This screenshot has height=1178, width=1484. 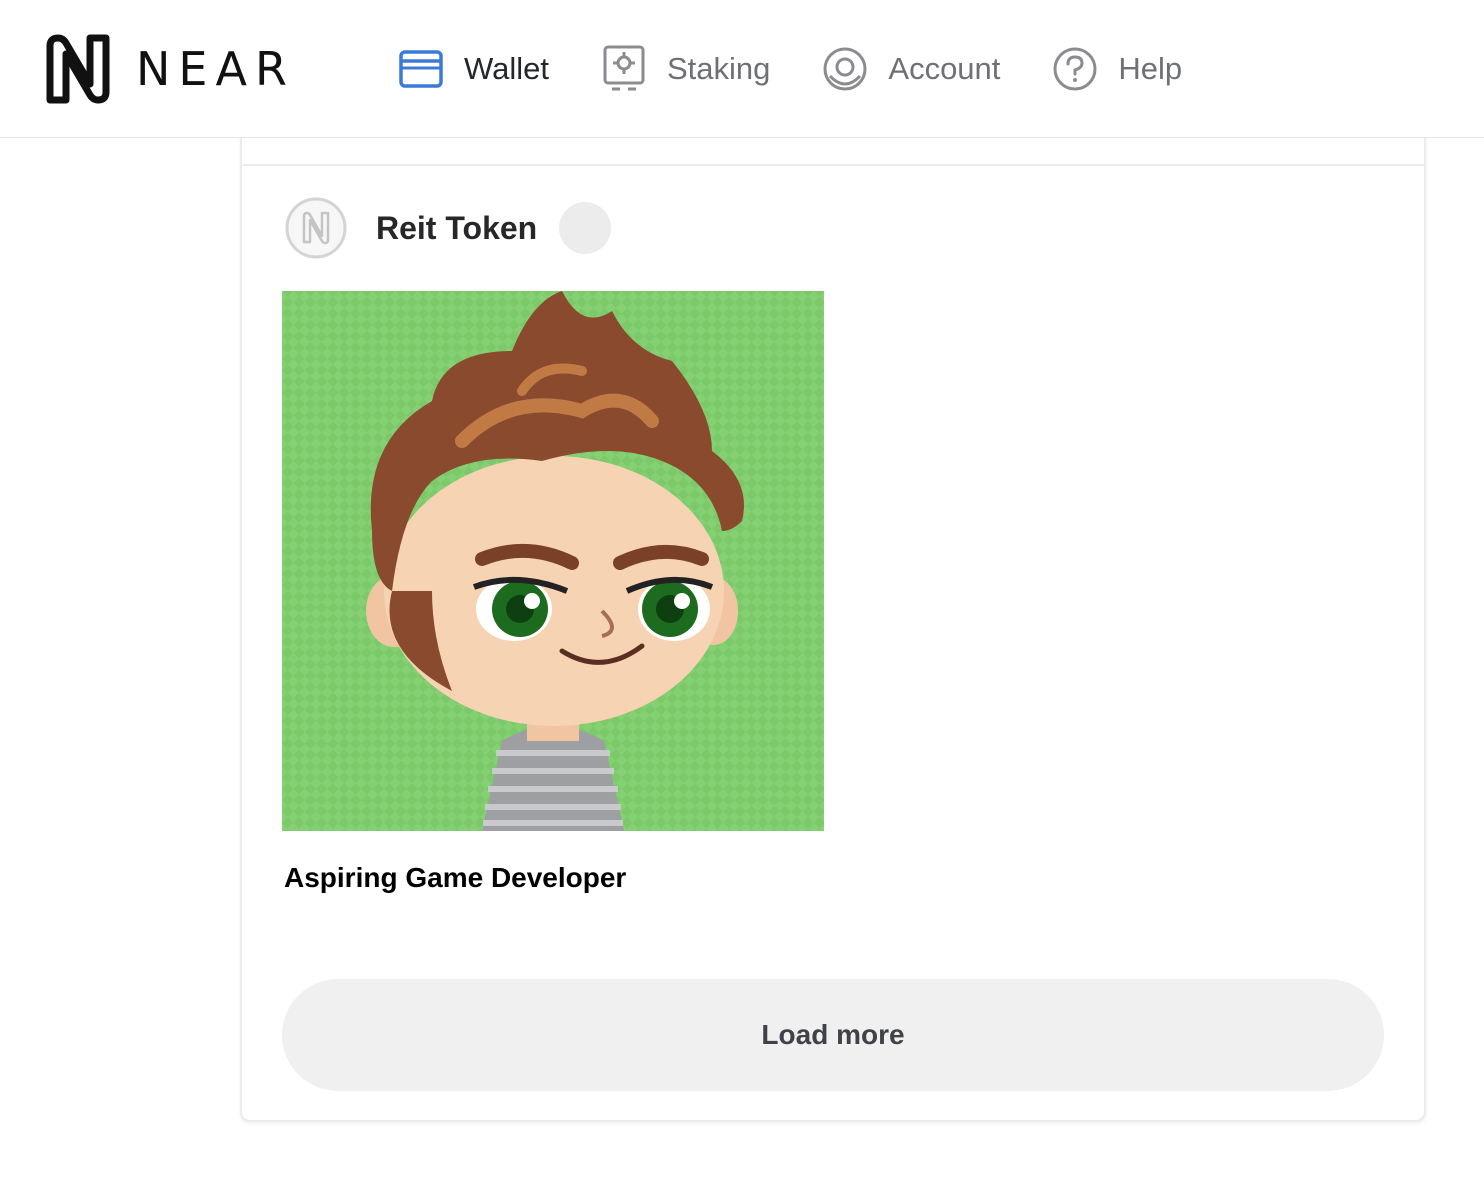 I want to click on card-divider, so click(x=833, y=165).